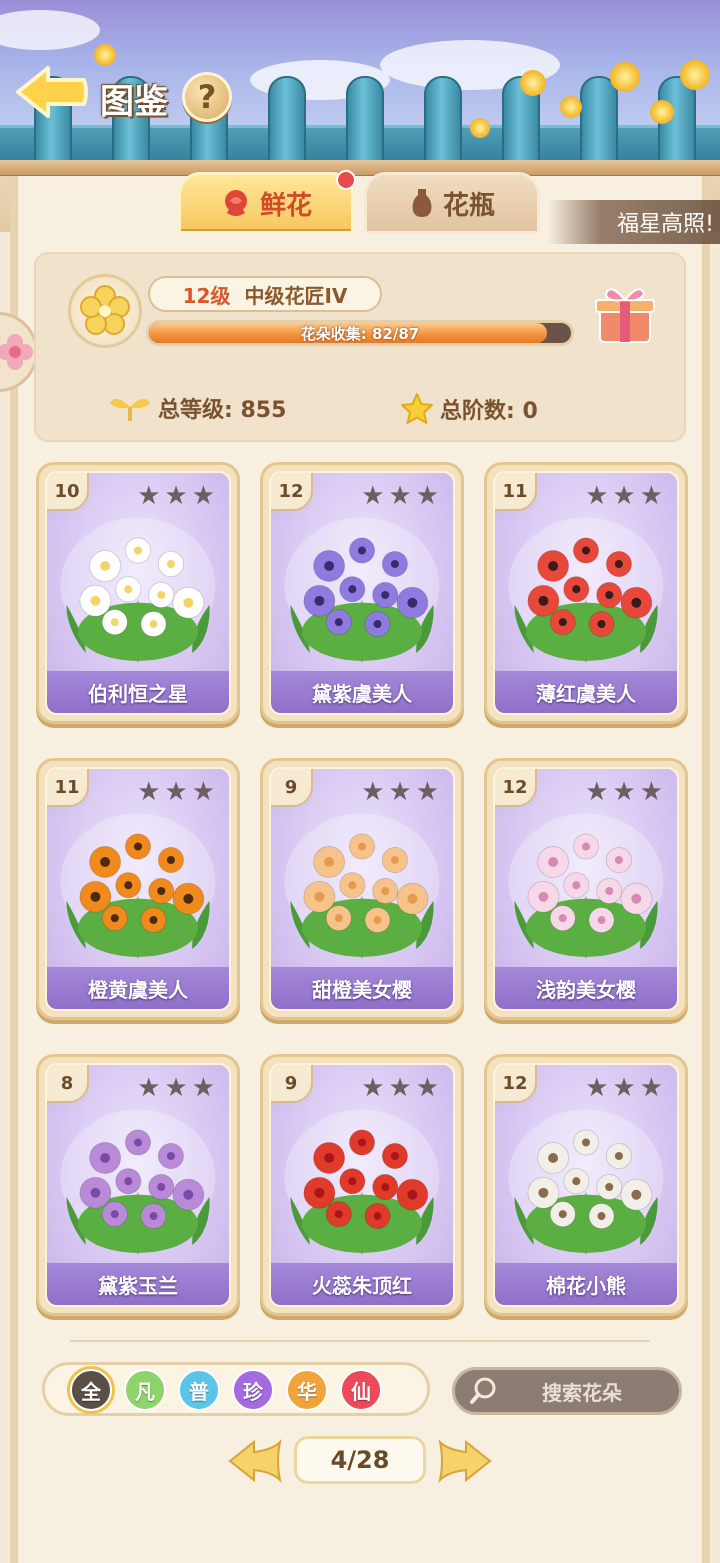 Image resolution: width=720 pixels, height=1563 pixels. Describe the element at coordinates (138, 988) in the screenshot. I see `flower-name: 橙黄虞美人` at that location.